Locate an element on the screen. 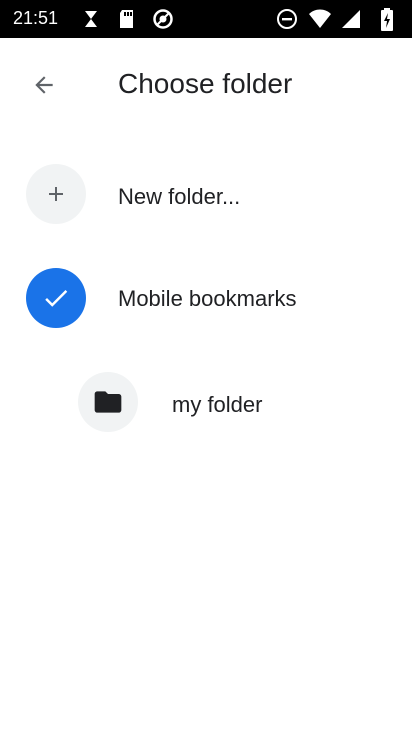 Image resolution: width=412 pixels, height=732 pixels. folder-label: Mobile bookmarks is located at coordinates (207, 298).